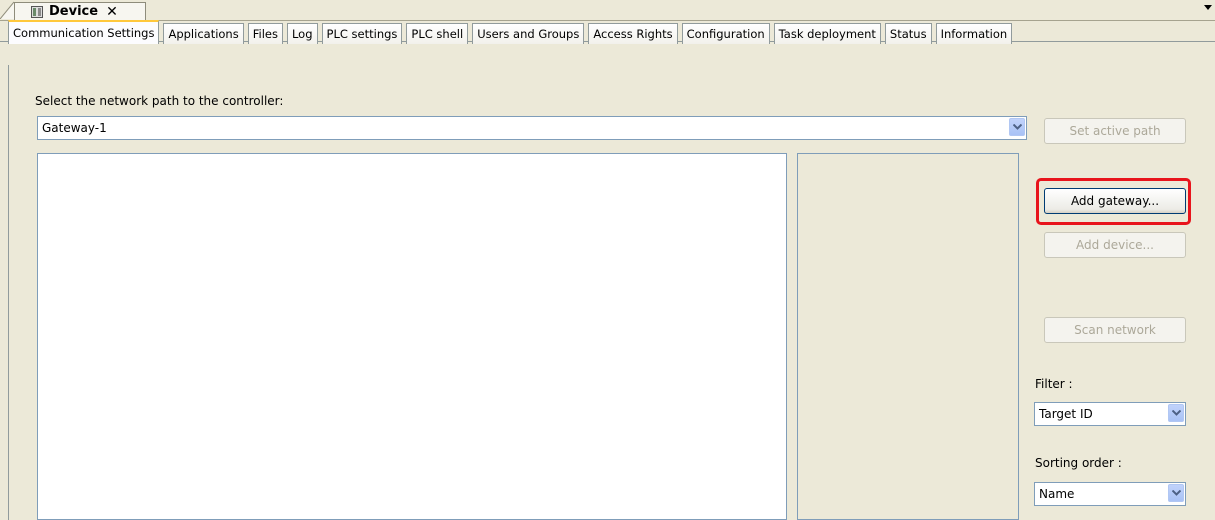  Describe the element at coordinates (725, 33) in the screenshot. I see `tab-configuration: Configuration` at that location.